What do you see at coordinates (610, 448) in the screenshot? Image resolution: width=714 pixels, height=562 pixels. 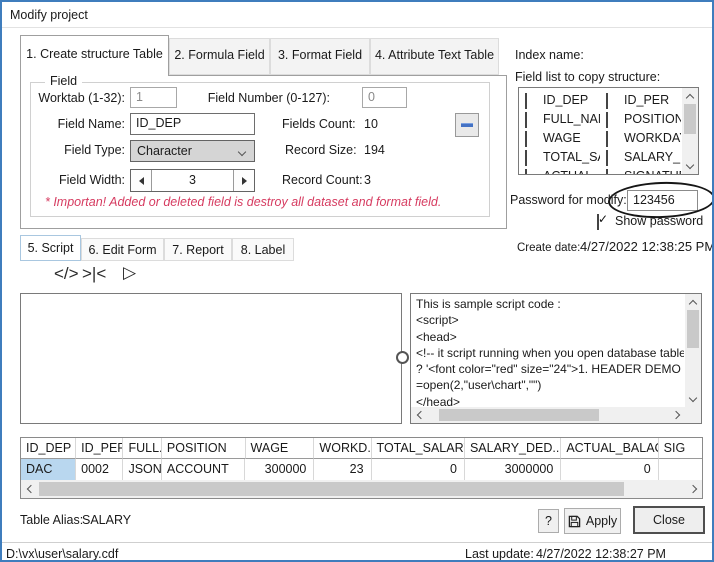 I see `column-header: ACTUAL_BALACE` at bounding box center [610, 448].